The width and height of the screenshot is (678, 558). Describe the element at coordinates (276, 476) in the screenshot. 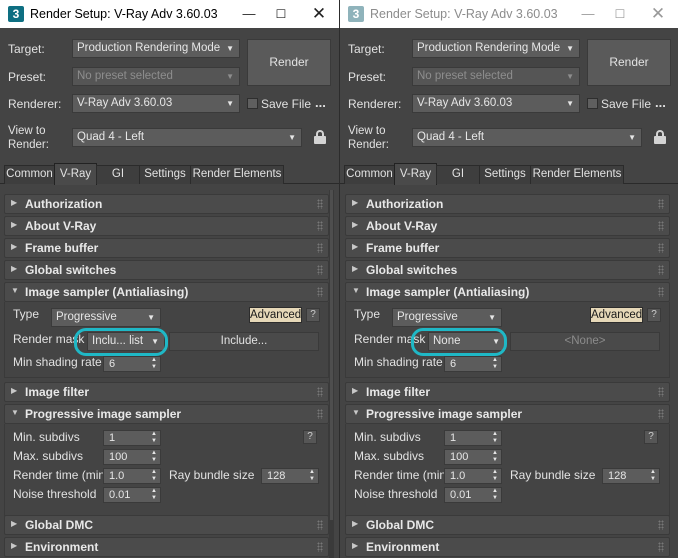

I see `ray-bundle-size-value: 128` at that location.